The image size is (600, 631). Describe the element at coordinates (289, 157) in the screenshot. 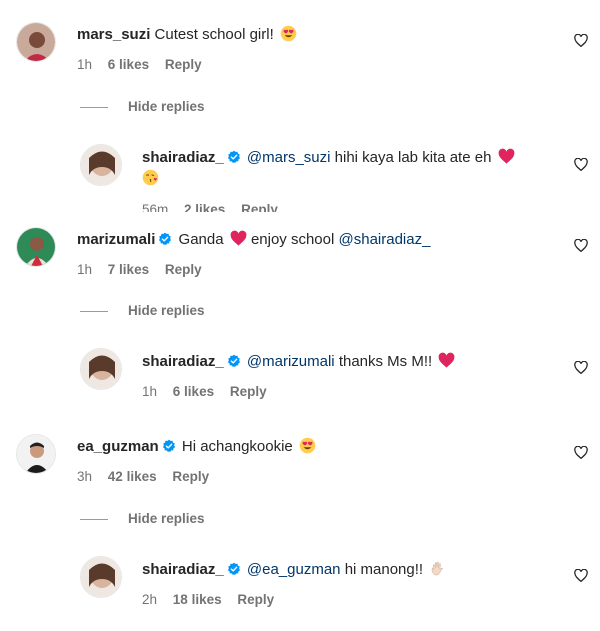

I see `mention-link: @mars_suzi` at that location.